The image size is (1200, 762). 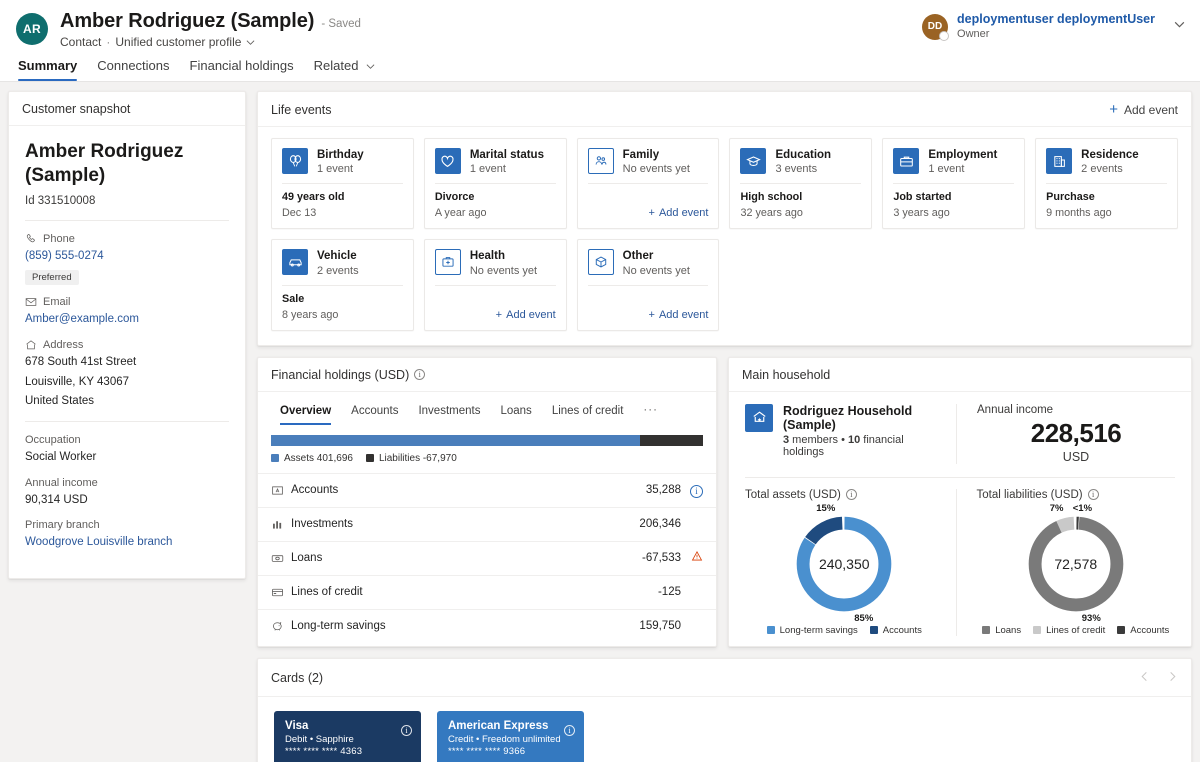 I want to click on header-expand-chevron-icon, so click(x=1179, y=27).